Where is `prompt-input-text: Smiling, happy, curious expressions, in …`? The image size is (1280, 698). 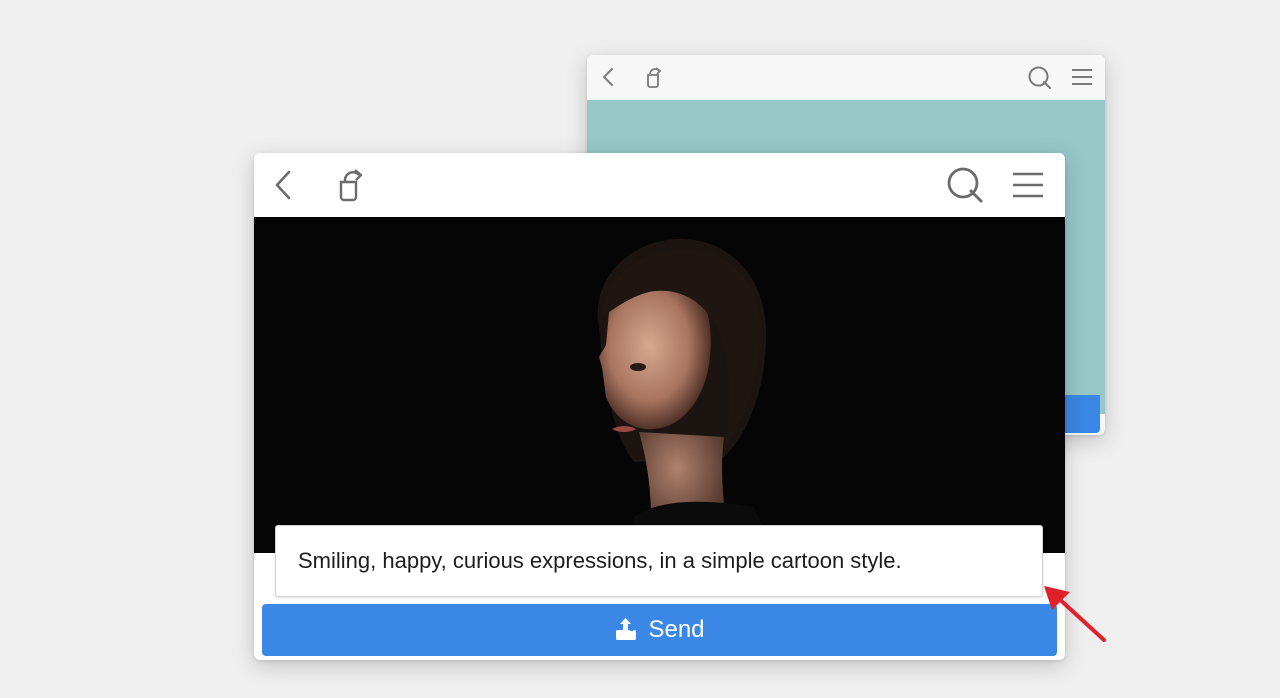
prompt-input-text: Smiling, happy, curious expressions, in … is located at coordinates (600, 560).